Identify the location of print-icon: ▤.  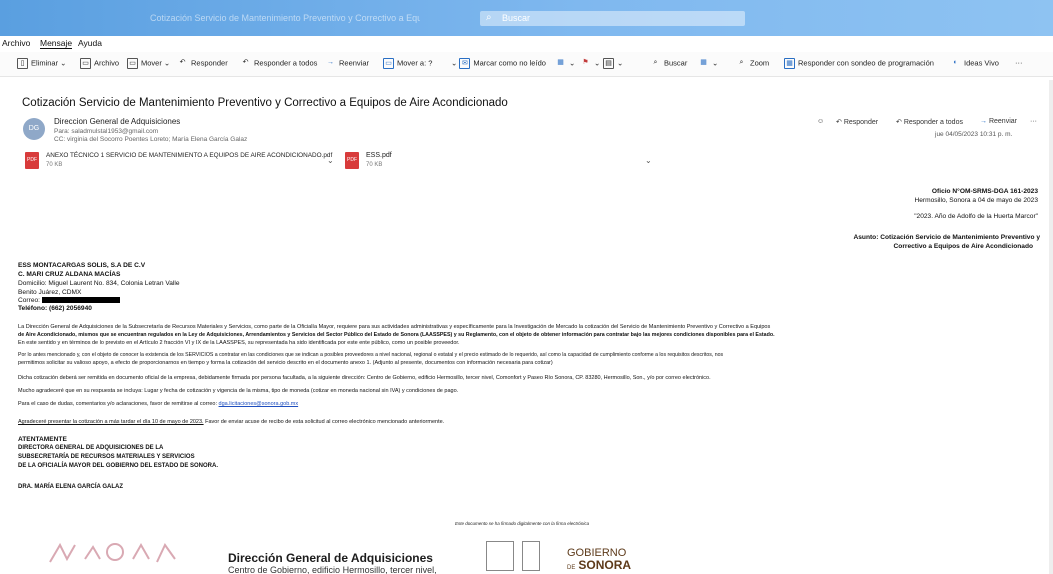
(608, 63).